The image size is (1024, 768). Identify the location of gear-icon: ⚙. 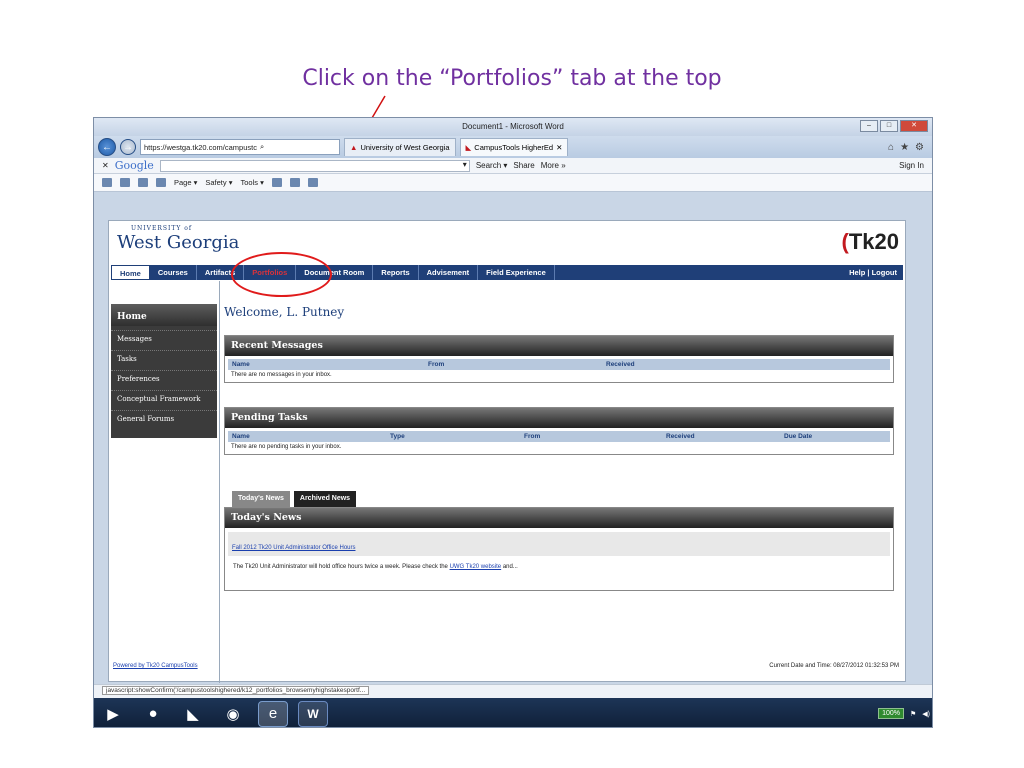
(919, 147).